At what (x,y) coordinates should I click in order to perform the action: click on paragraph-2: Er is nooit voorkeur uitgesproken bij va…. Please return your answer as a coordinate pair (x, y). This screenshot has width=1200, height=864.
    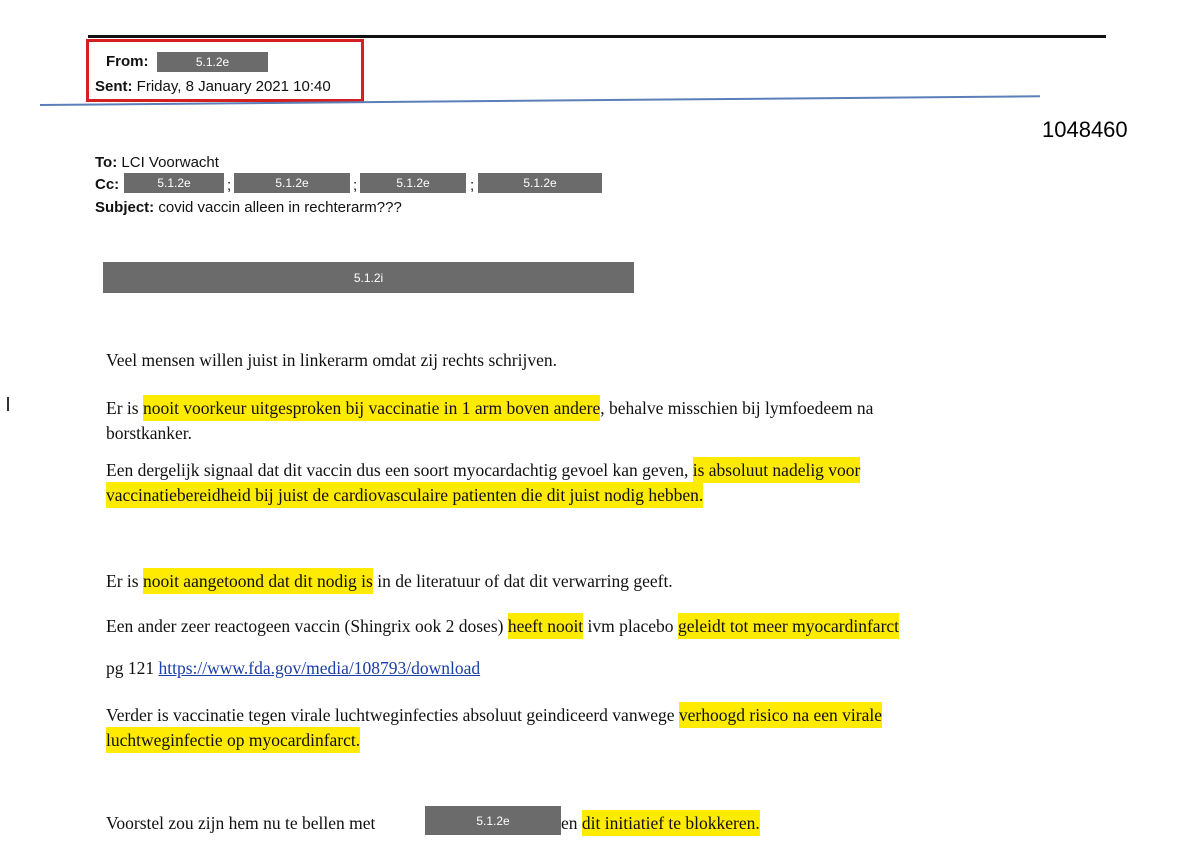
    Looking at the image, I should click on (490, 420).